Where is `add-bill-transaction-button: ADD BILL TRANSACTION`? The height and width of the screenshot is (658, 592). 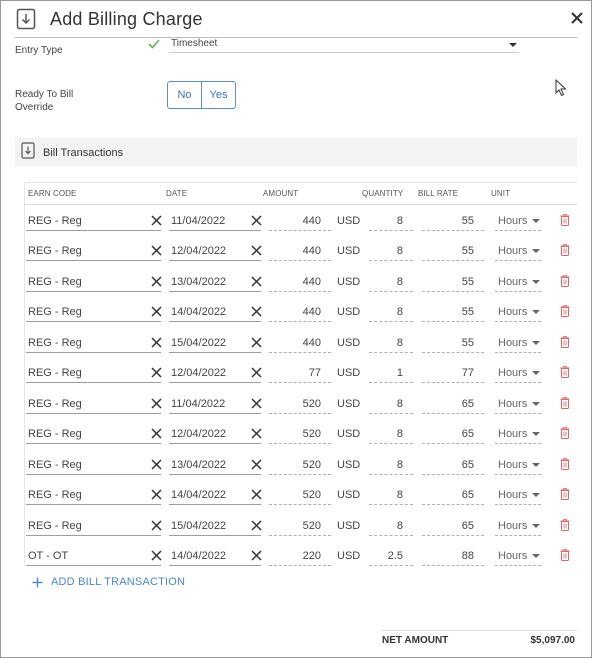 add-bill-transaction-button: ADD BILL TRANSACTION is located at coordinates (108, 582).